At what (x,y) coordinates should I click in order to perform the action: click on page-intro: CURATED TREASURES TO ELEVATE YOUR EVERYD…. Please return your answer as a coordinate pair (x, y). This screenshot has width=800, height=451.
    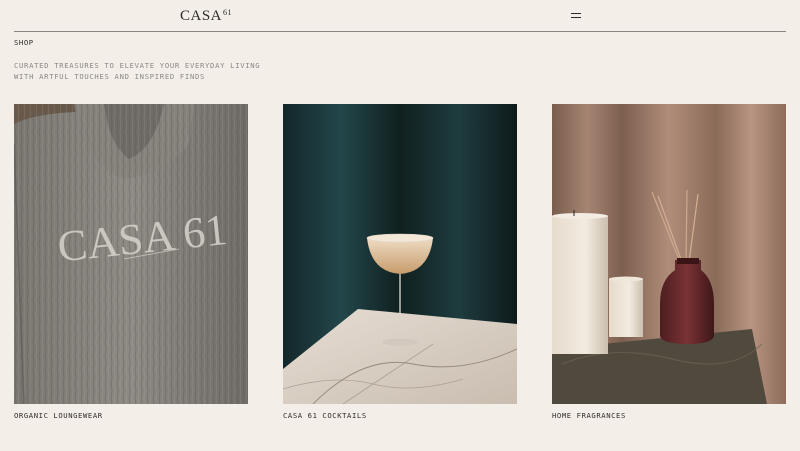
    Looking at the image, I should click on (164, 71).